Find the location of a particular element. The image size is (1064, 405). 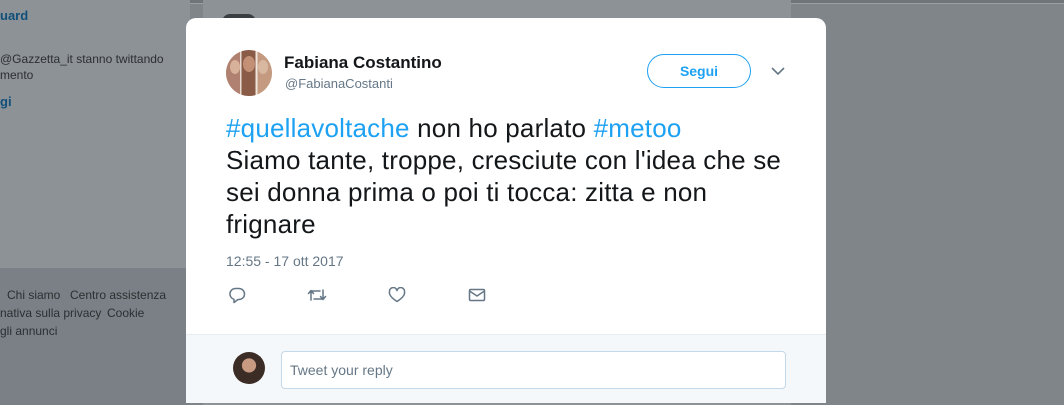

background-sidebar-link-more: gi is located at coordinates (6, 101).